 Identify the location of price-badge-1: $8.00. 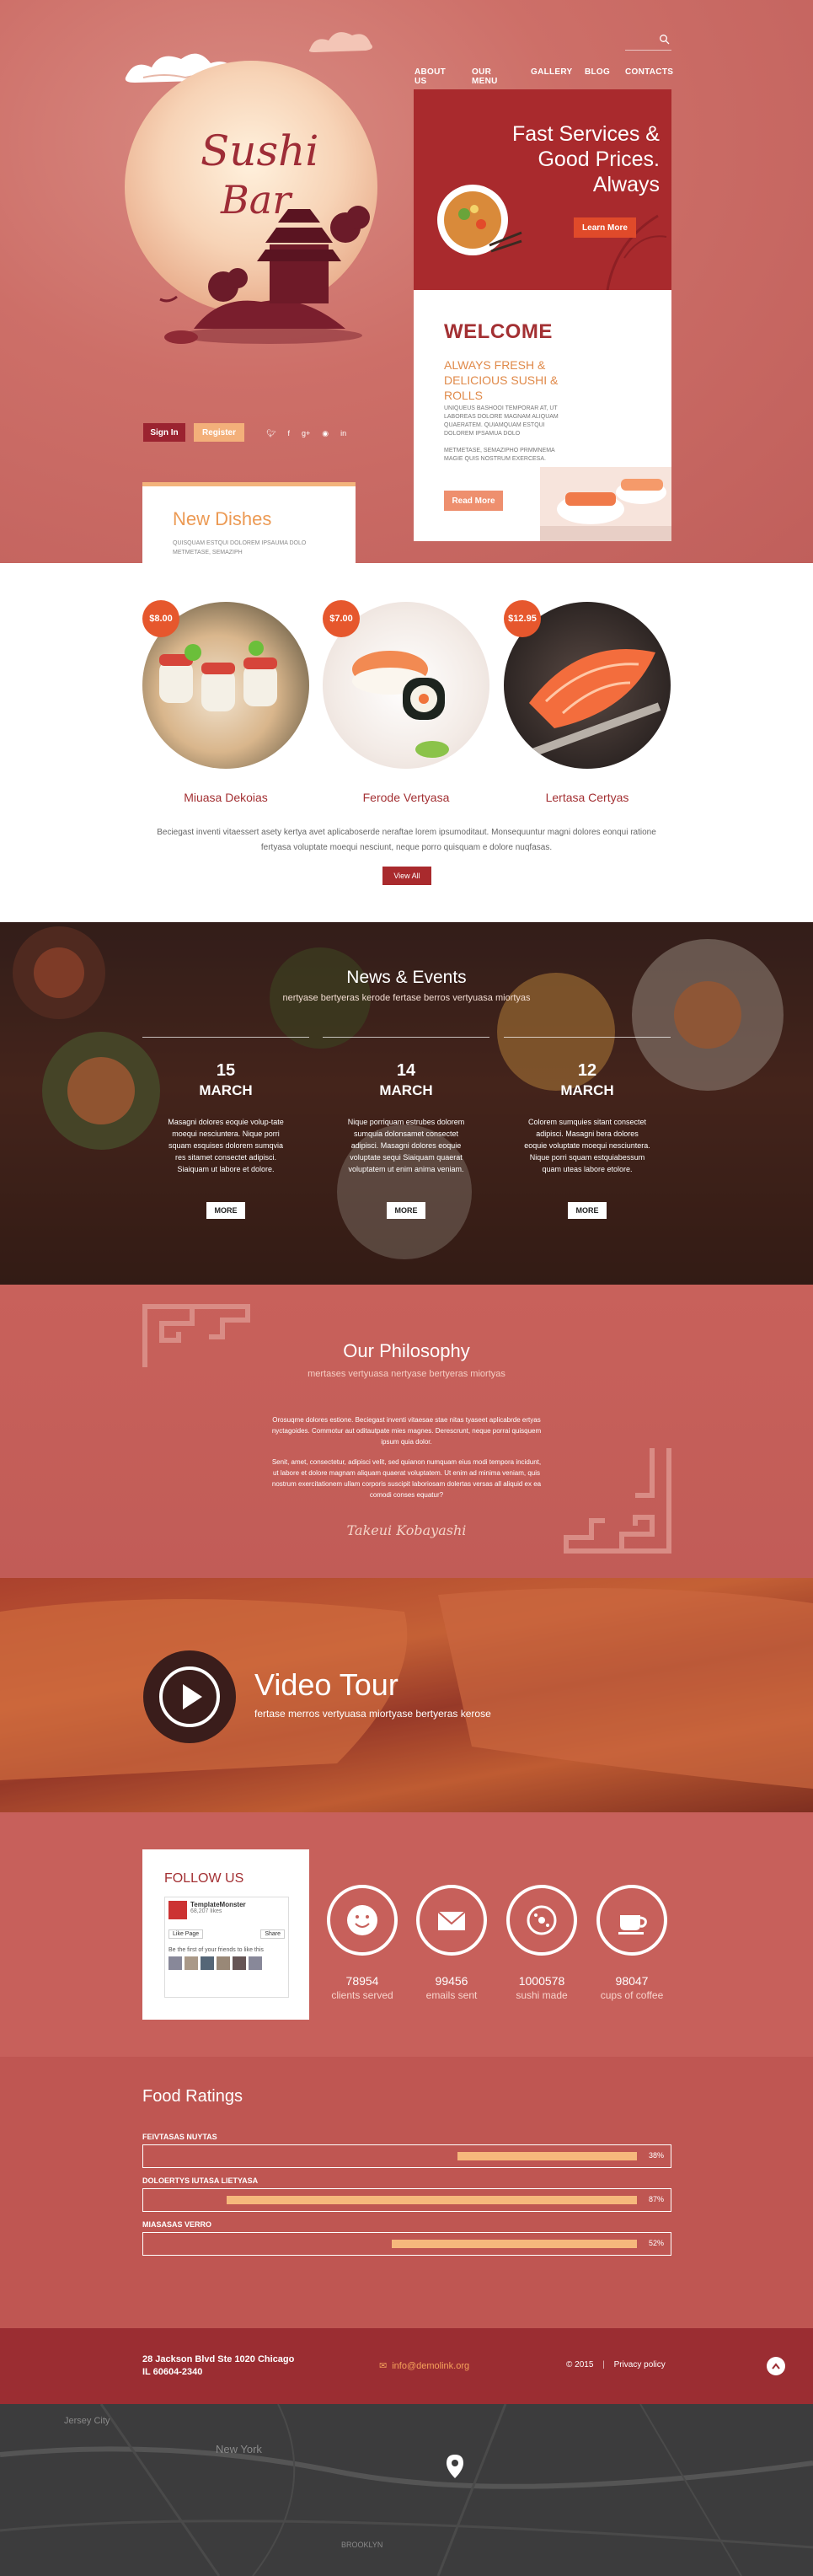
(160, 618).